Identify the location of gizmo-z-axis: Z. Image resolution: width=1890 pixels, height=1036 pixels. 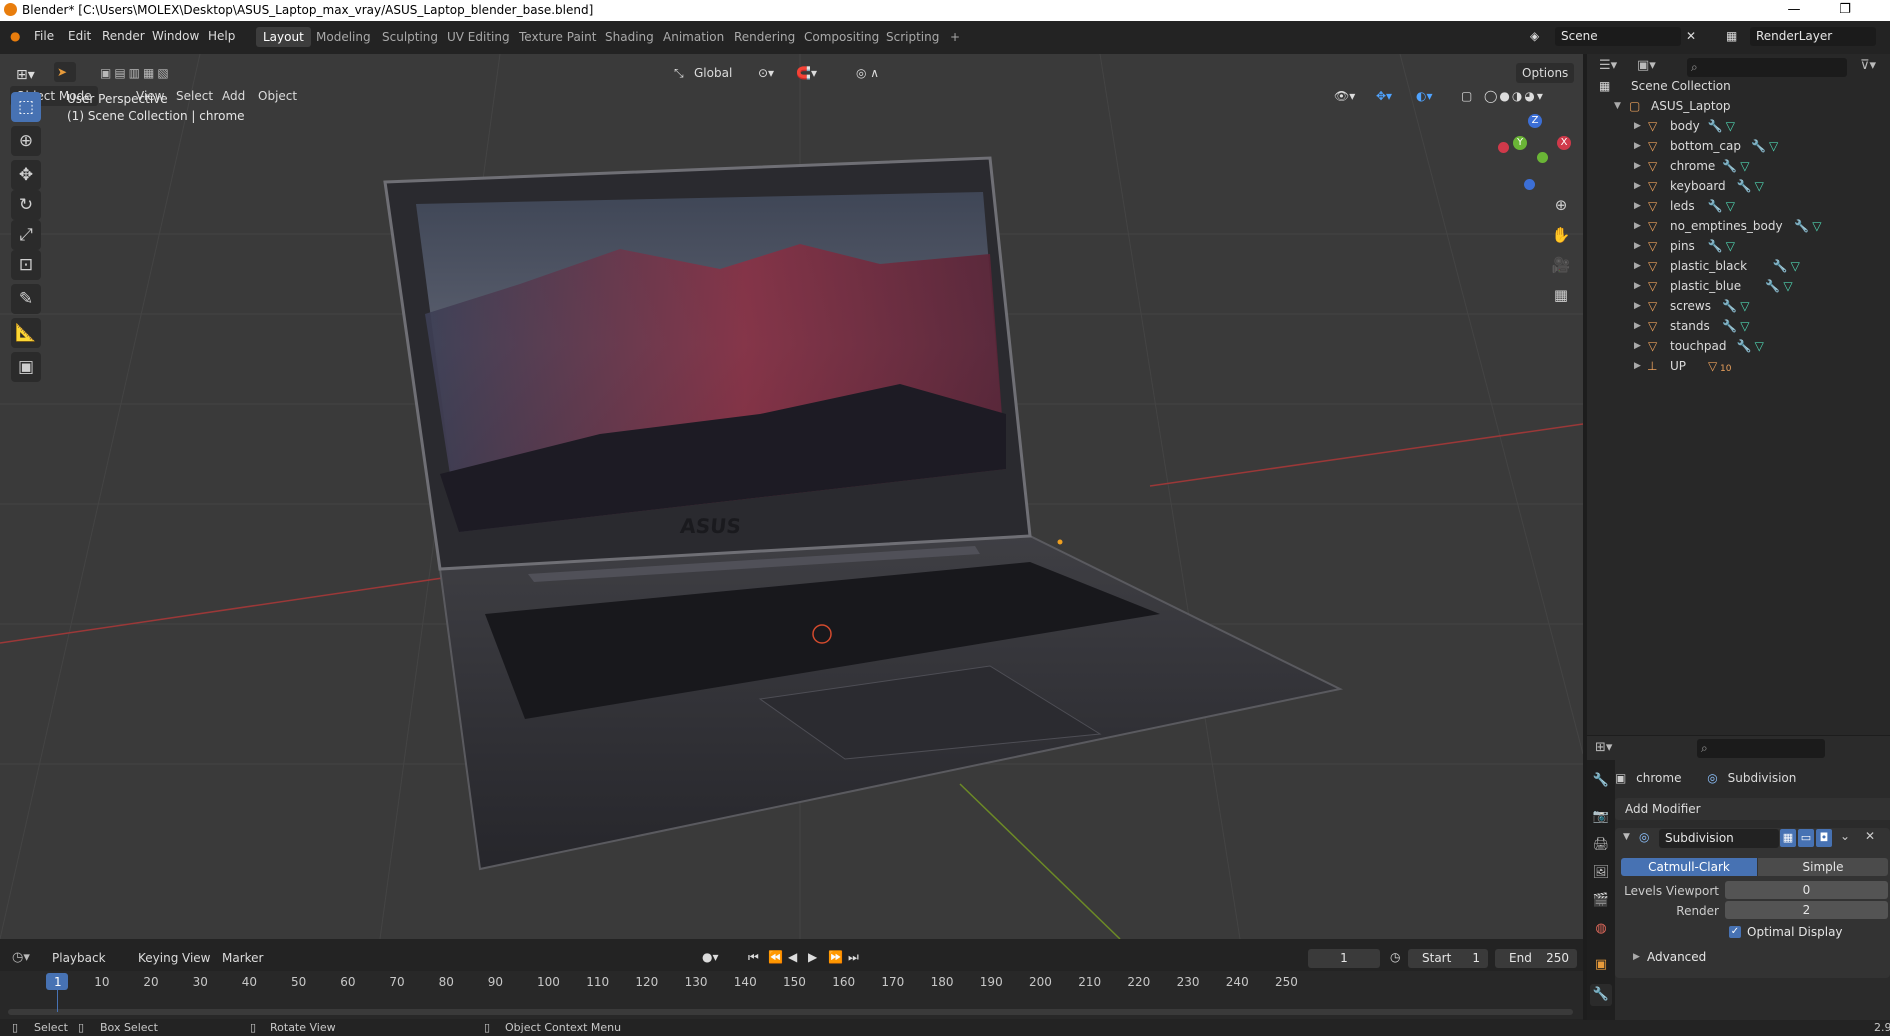
(1535, 121).